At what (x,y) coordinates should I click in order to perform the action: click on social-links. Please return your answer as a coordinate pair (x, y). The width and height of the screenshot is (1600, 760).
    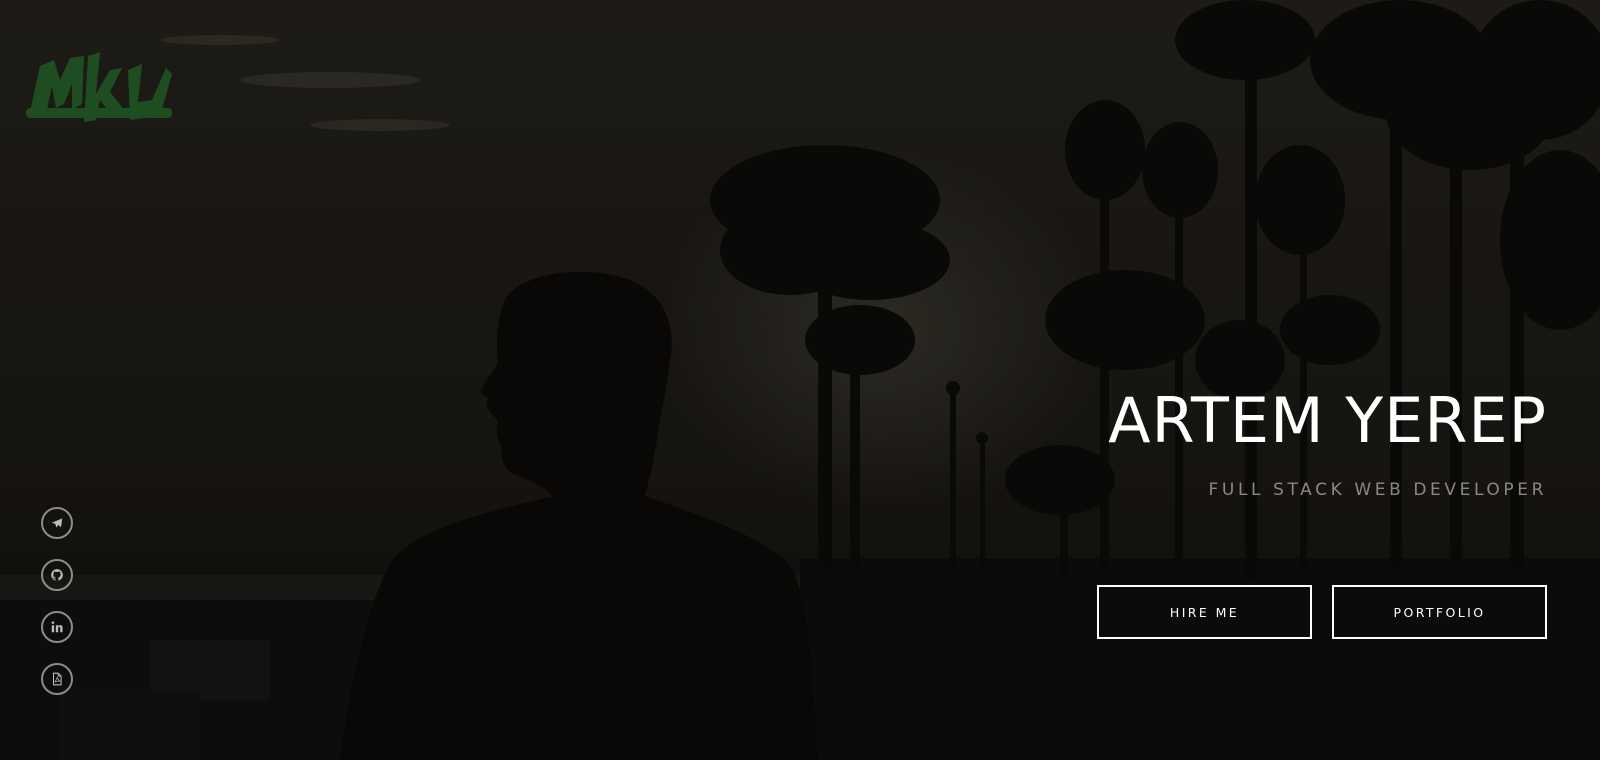
    Looking at the image, I should click on (57, 601).